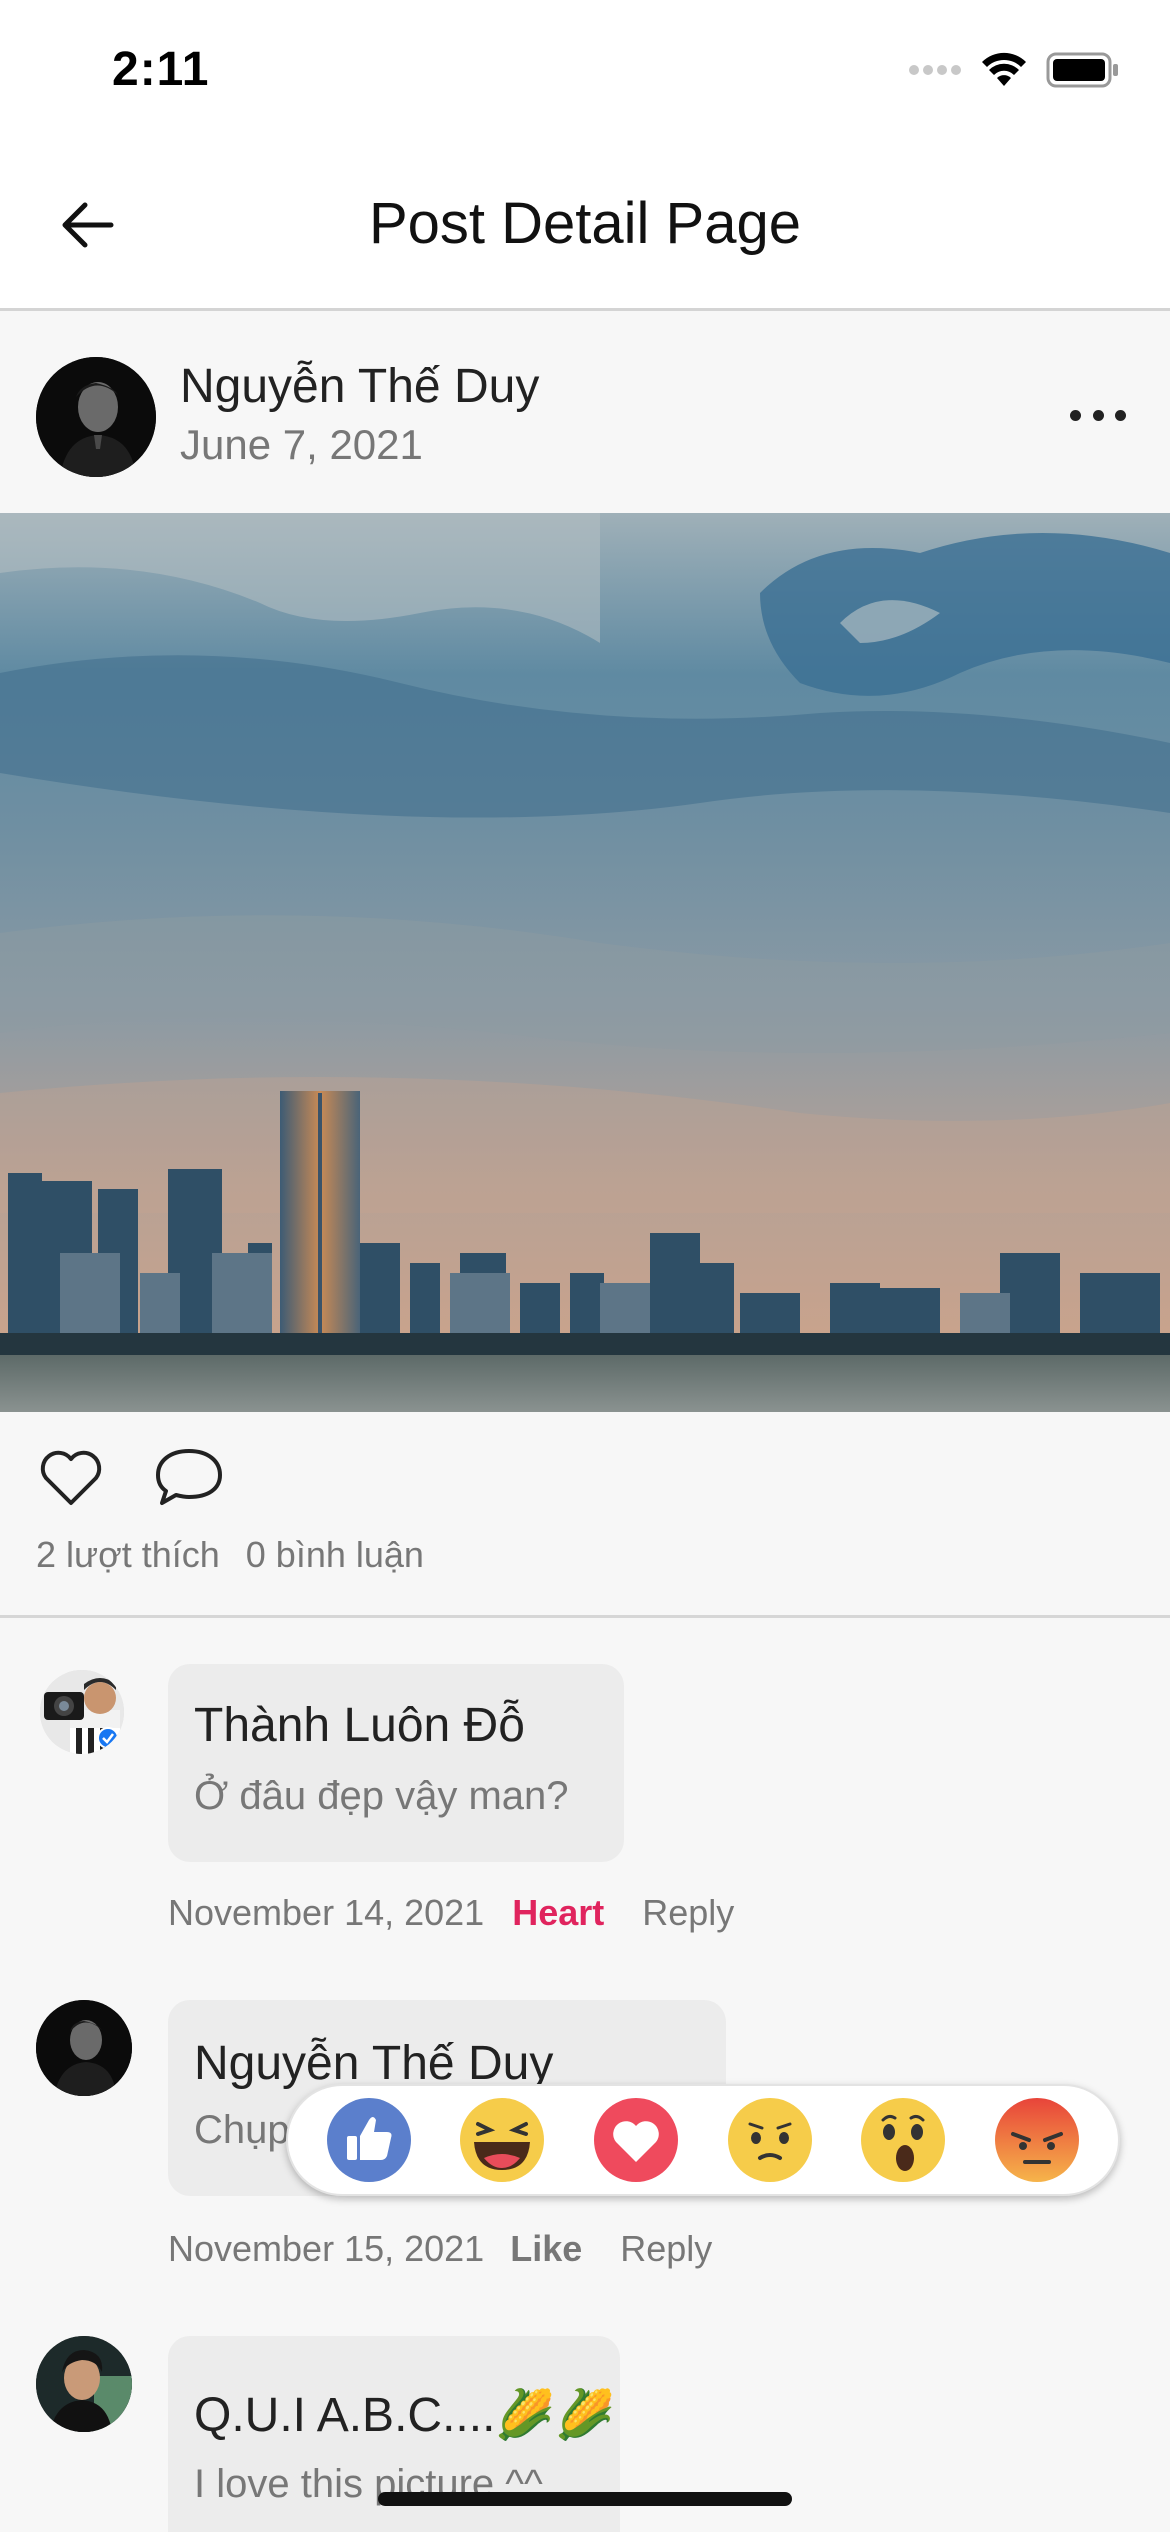 This screenshot has width=1170, height=2532. Describe the element at coordinates (585, 1515) in the screenshot. I see `post-actions: 2 lượt thích 0 bình luận` at that location.